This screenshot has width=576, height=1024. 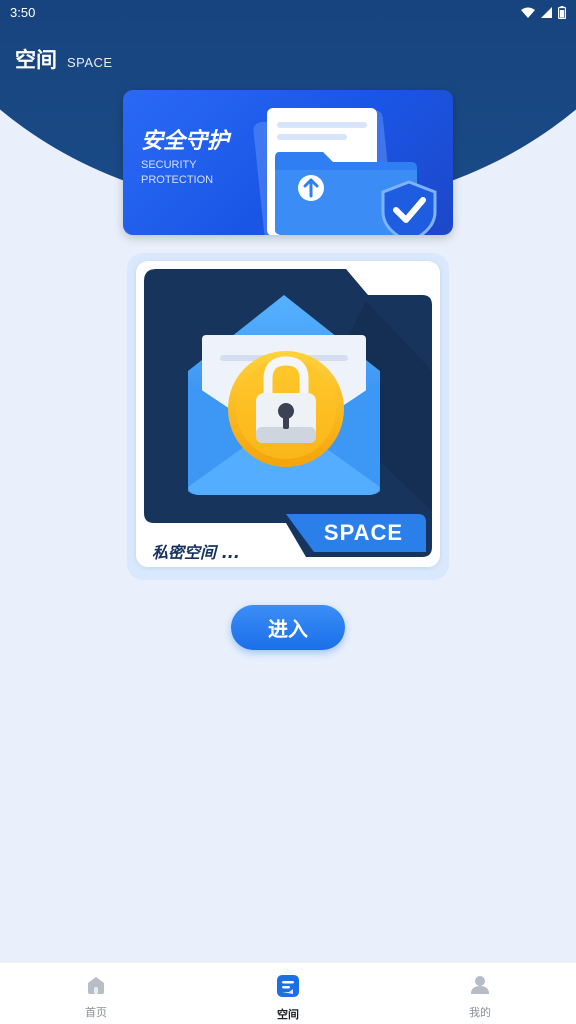 I want to click on space-tag: SPACE, so click(x=363, y=532).